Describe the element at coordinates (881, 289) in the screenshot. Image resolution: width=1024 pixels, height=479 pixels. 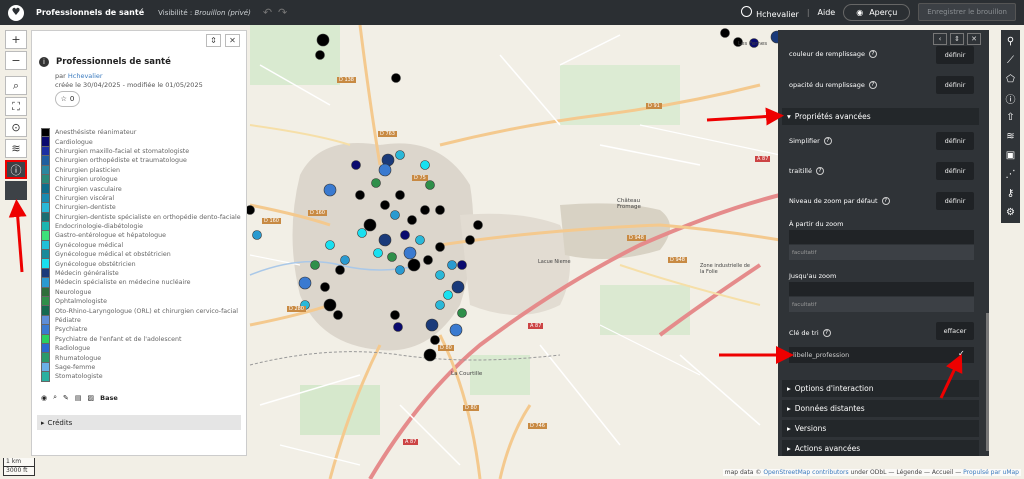
I see `to-zoom-input` at that location.